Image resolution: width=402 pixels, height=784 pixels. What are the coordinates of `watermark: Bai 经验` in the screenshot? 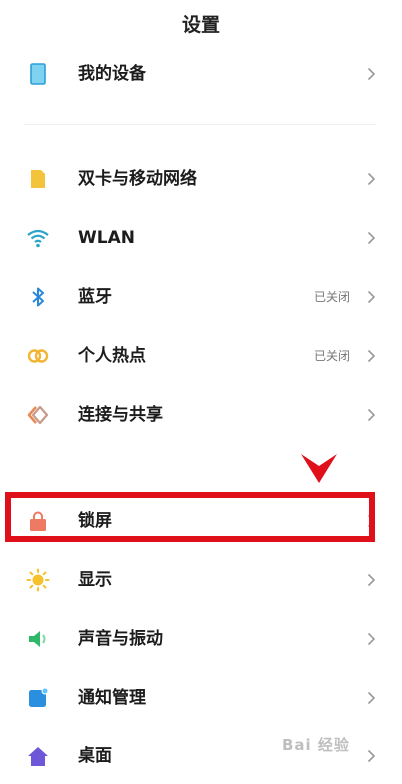 It's located at (316, 745).